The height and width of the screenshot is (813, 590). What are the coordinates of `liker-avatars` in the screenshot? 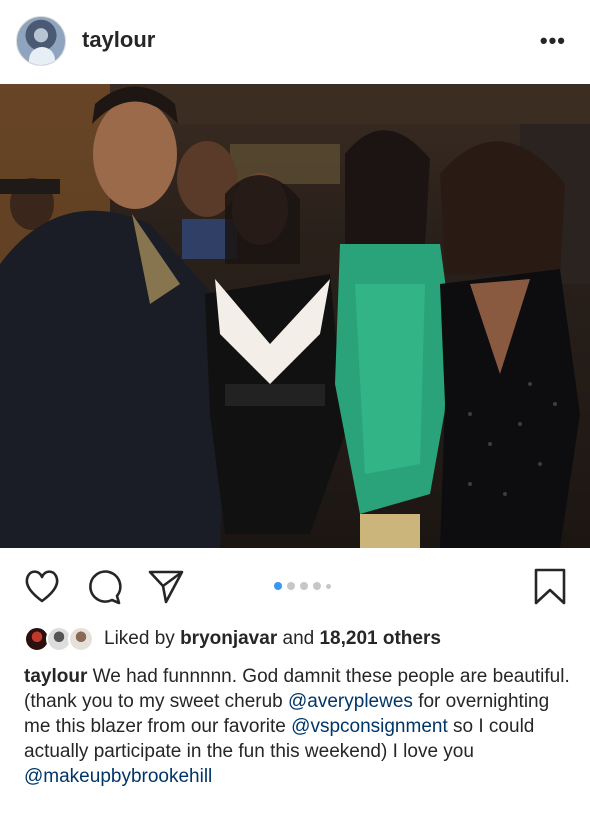 It's located at (60, 639).